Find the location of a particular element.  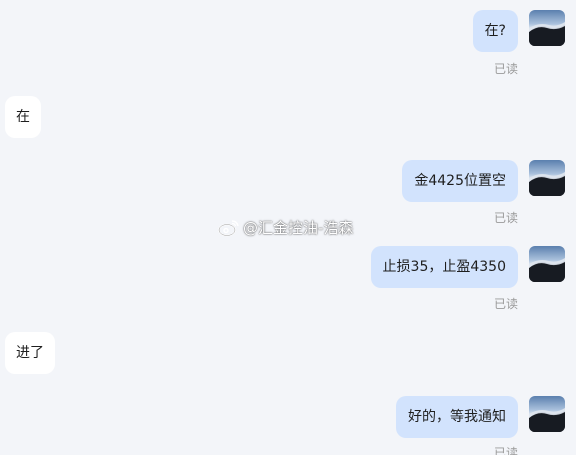

message-bubble-sent: 在? is located at coordinates (495, 31).